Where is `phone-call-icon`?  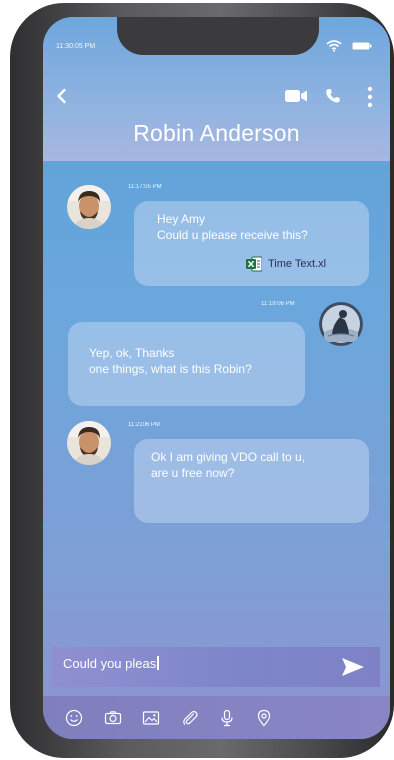
phone-call-icon is located at coordinates (333, 96).